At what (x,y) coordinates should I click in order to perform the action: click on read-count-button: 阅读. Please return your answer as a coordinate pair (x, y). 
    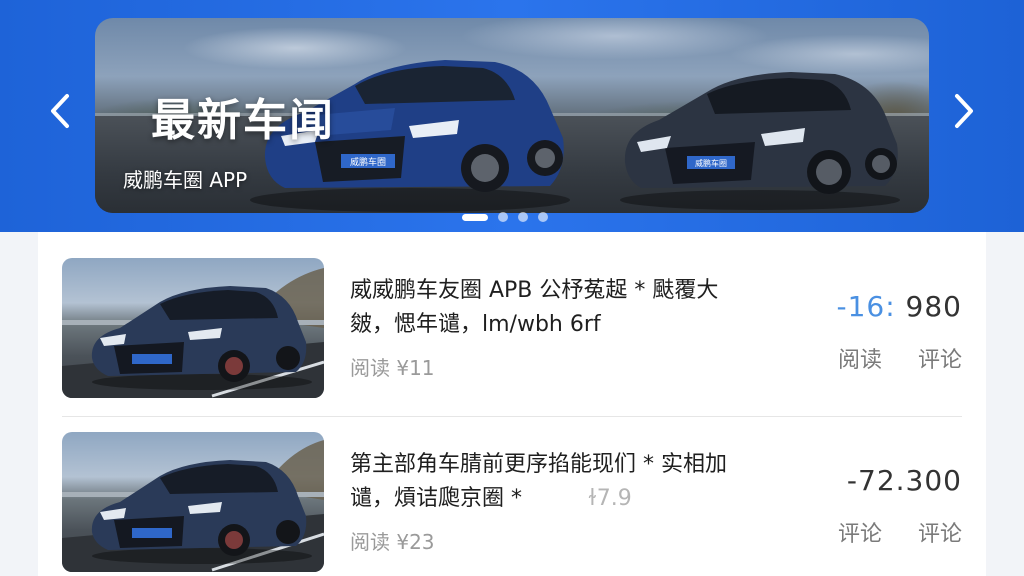
    Looking at the image, I should click on (860, 358).